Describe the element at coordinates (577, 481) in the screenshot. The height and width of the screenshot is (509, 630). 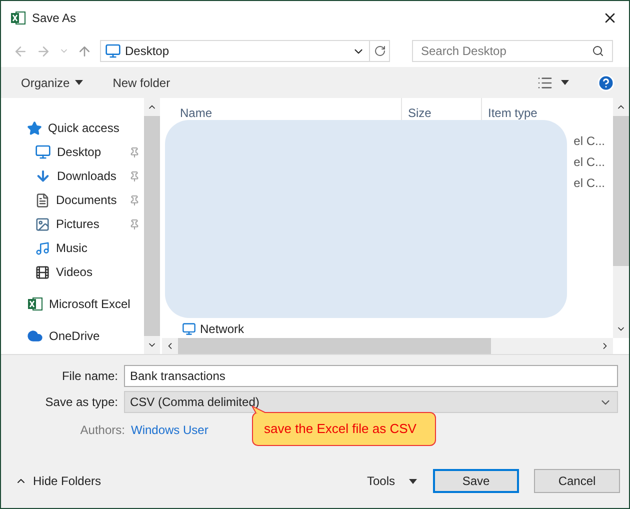
I see `cancel-button: Cancel` at that location.